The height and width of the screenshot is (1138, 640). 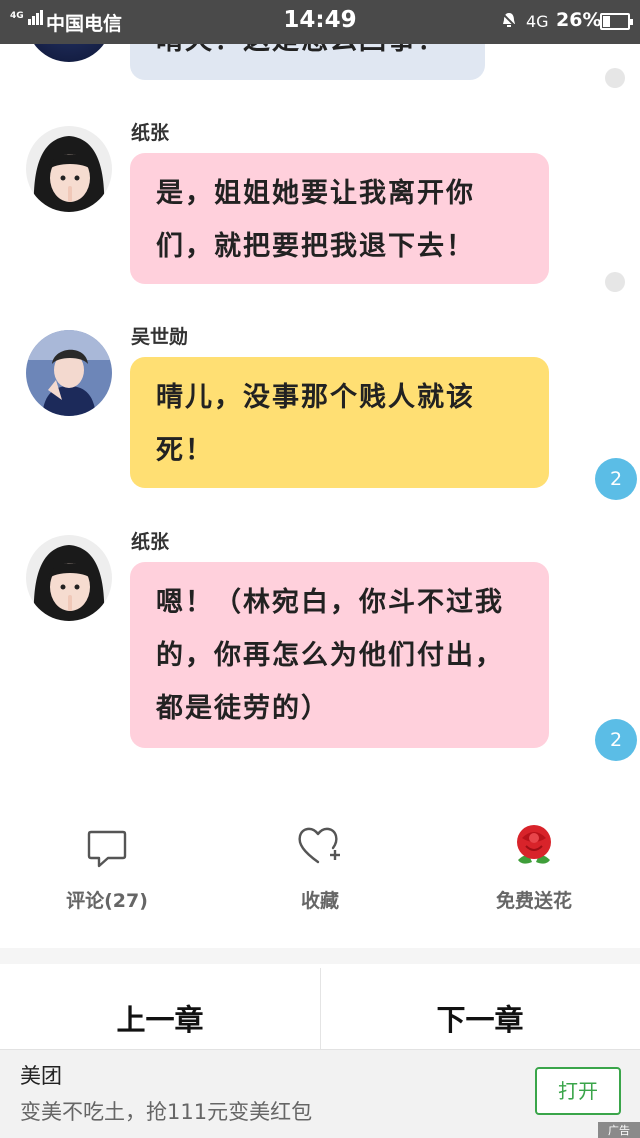 I want to click on boy-avatar-icon, so click(x=69, y=373).